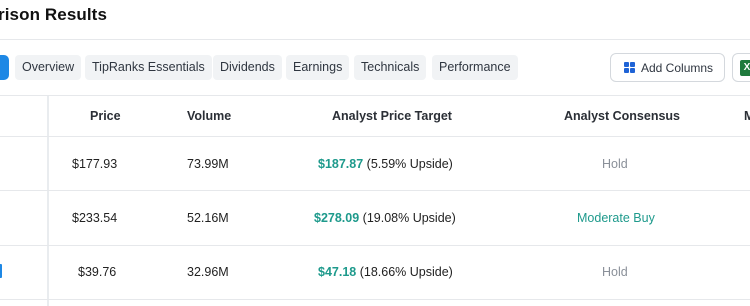  What do you see at coordinates (53, 14) in the screenshot?
I see `page-title: rison Results` at bounding box center [53, 14].